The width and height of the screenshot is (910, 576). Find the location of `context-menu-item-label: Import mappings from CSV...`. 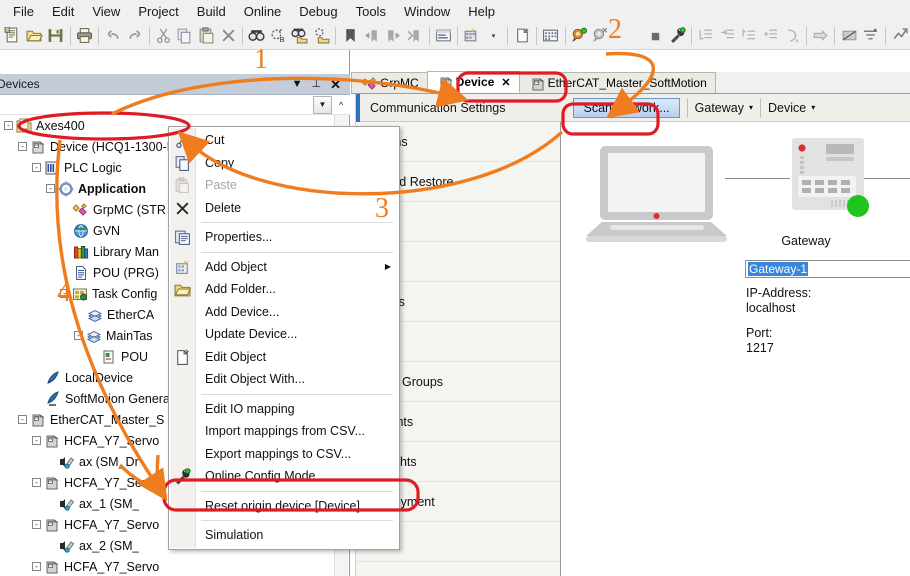

context-menu-item-label: Import mappings from CSV... is located at coordinates (285, 431).